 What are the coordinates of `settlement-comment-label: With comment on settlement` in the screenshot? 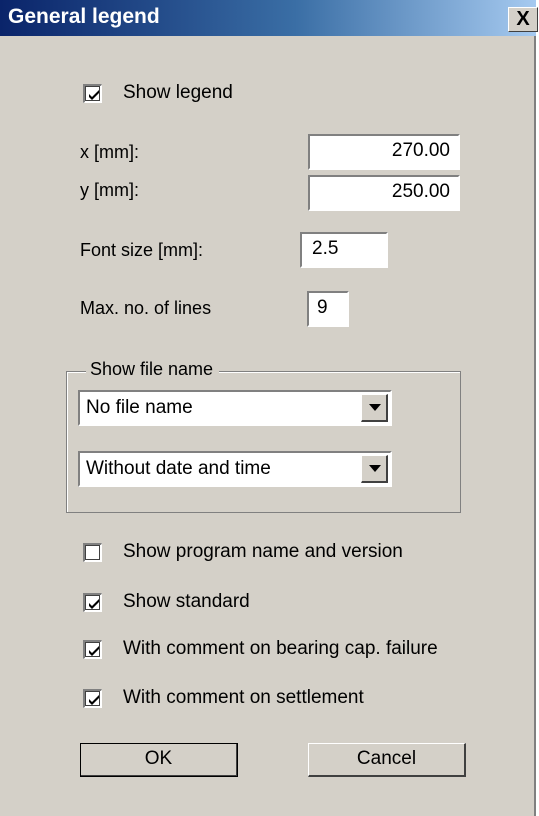 It's located at (243, 697).